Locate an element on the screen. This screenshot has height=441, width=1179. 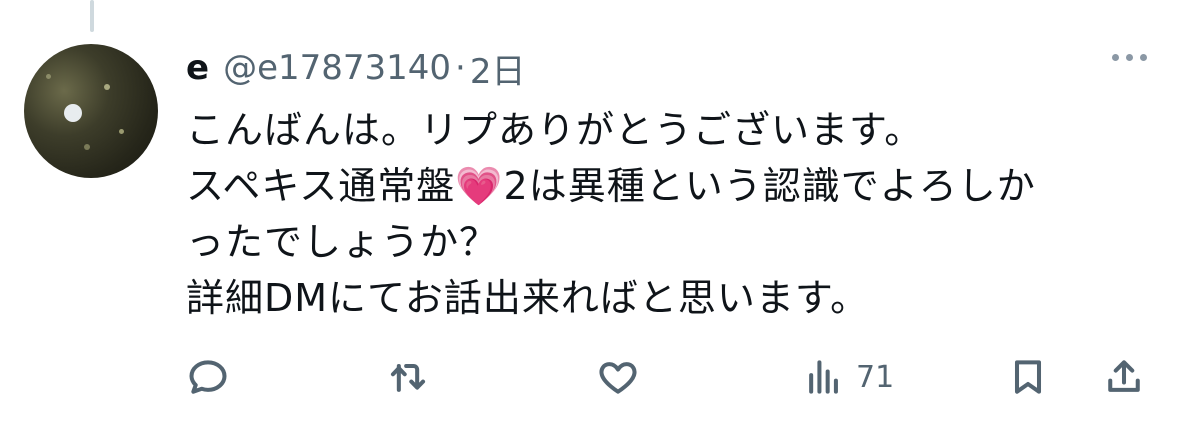
reply-icon is located at coordinates (208, 377).